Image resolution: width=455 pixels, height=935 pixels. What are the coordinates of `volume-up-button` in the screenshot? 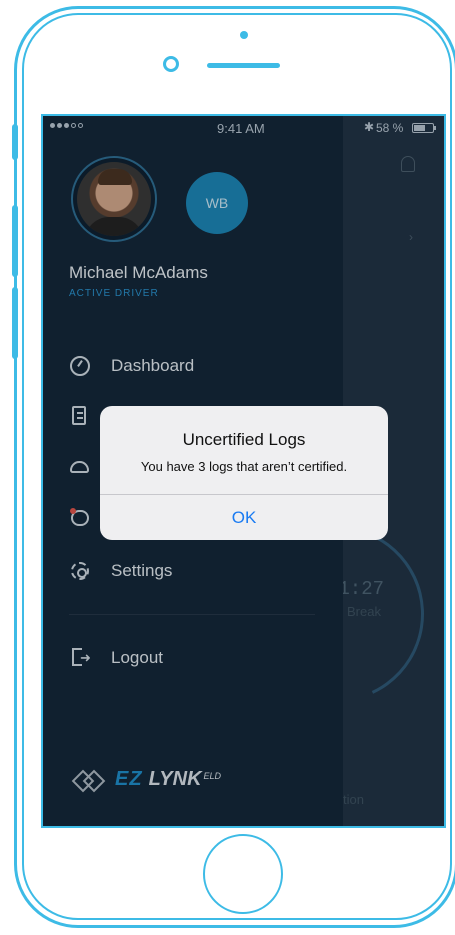 It's located at (15, 241).